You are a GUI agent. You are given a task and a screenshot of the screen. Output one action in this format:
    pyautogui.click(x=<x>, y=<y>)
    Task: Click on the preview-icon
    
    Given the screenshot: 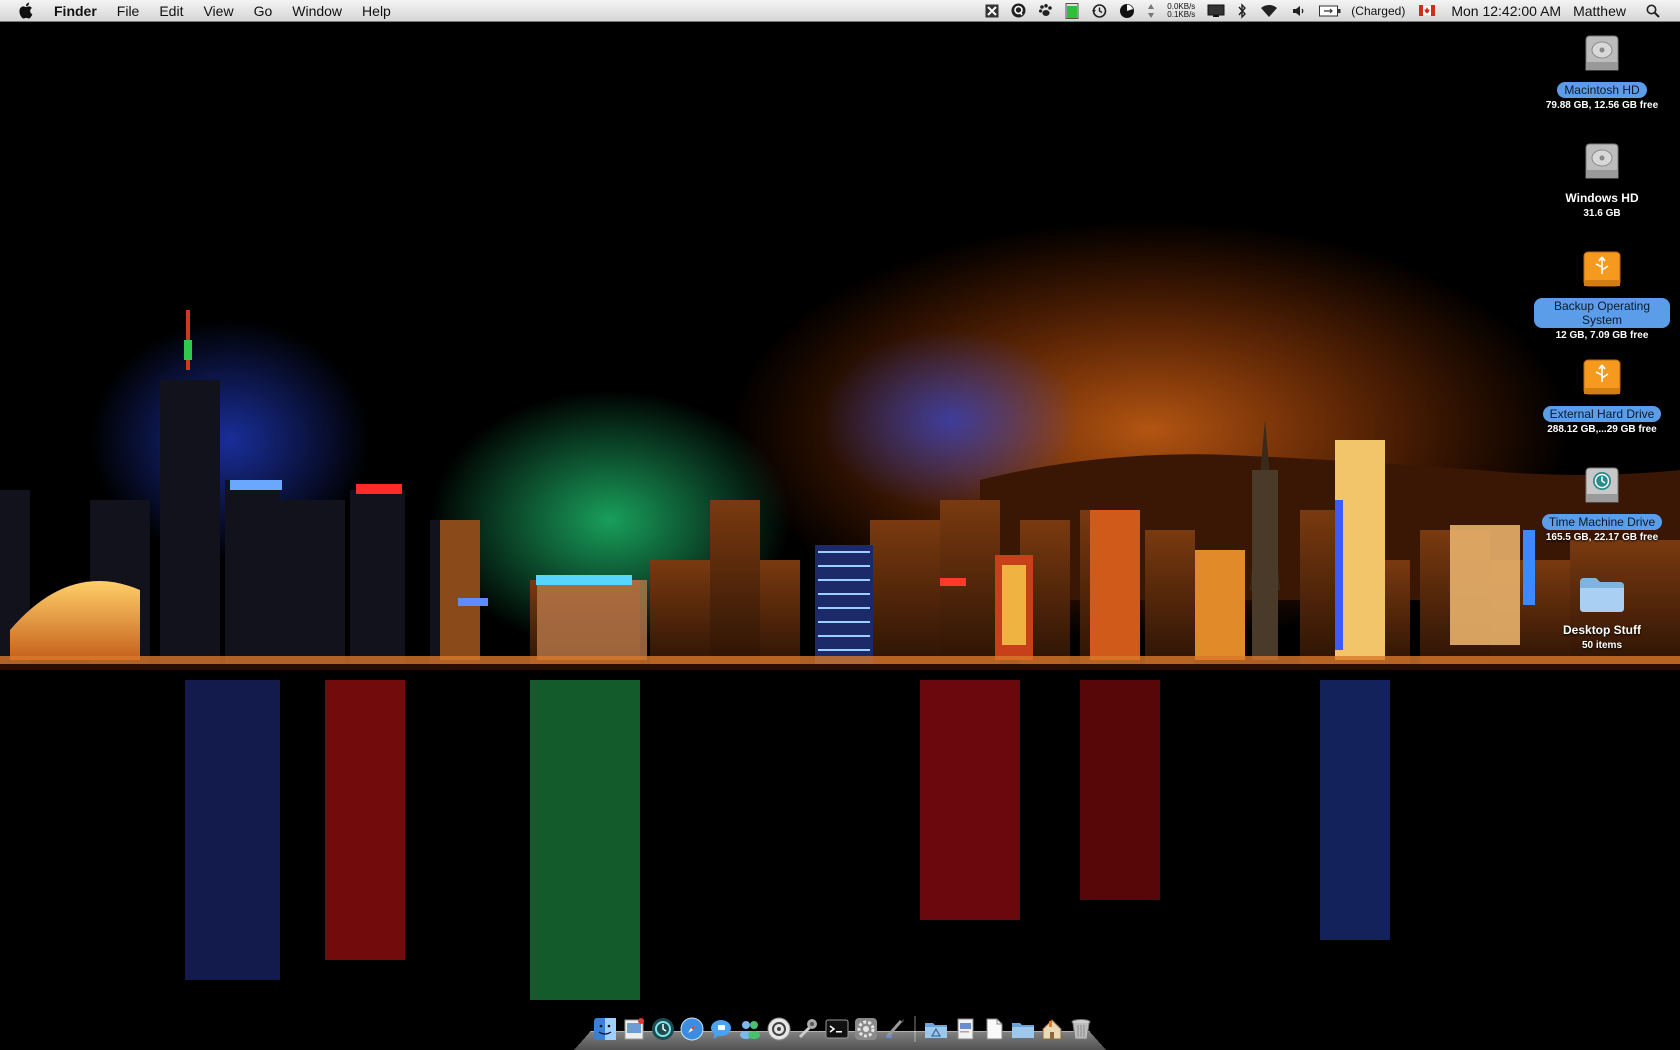 What is the action you would take?
    pyautogui.click(x=634, y=1029)
    